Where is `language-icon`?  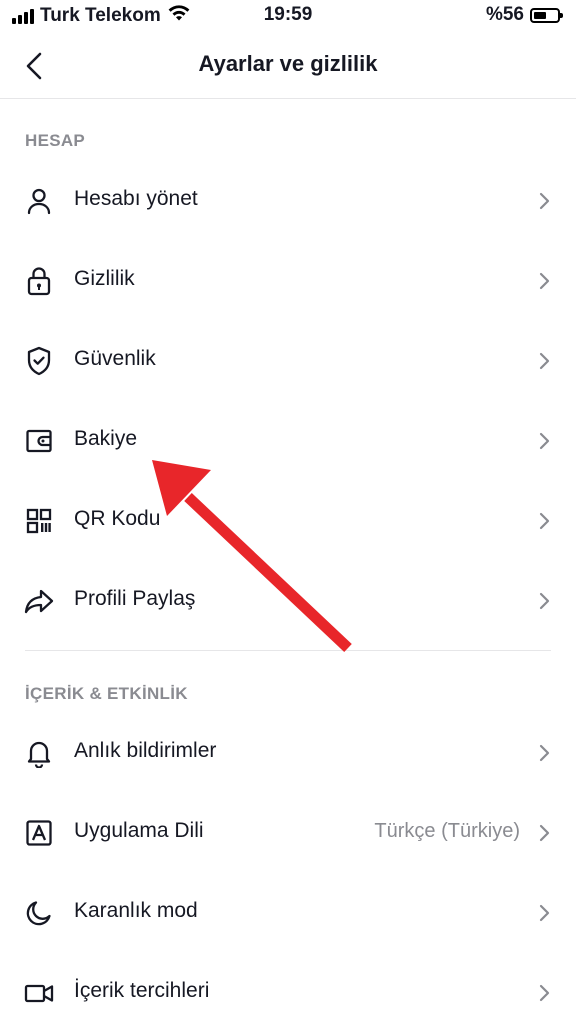 language-icon is located at coordinates (39, 833).